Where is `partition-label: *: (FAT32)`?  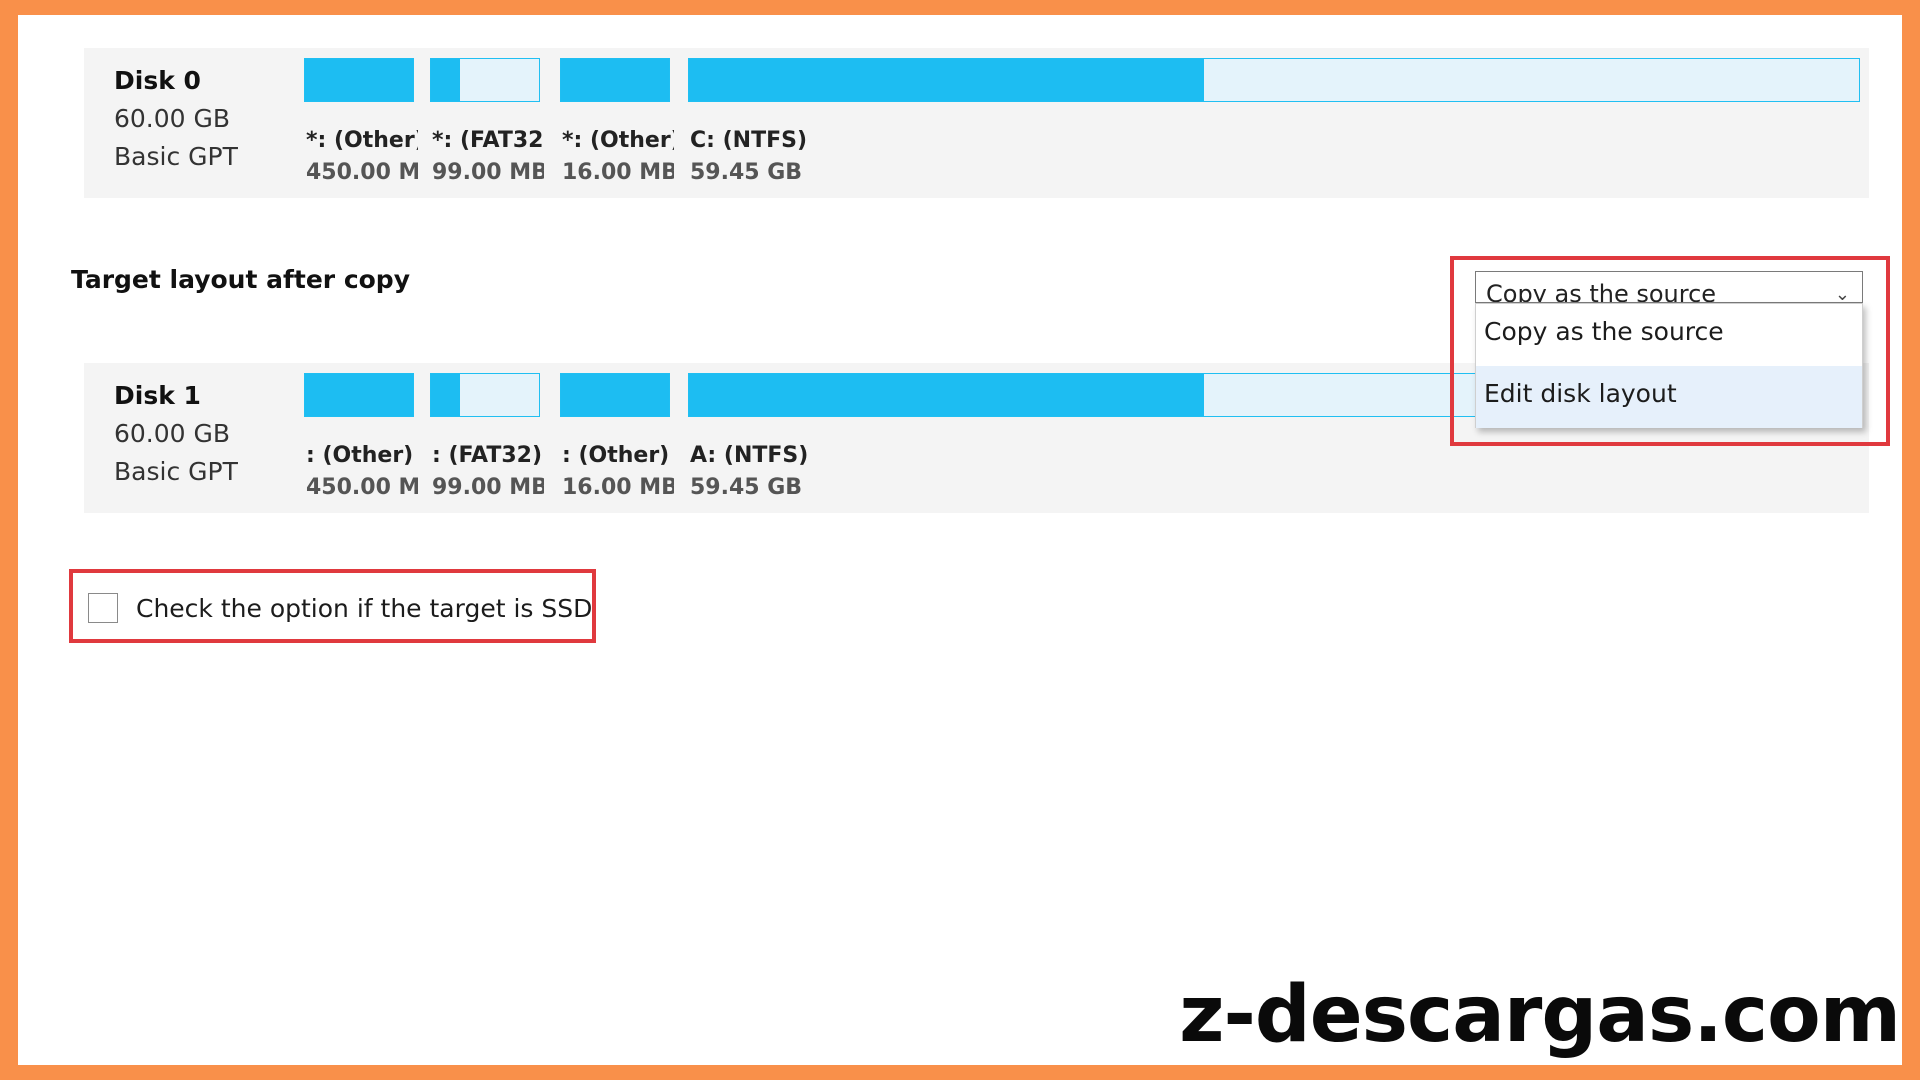 partition-label: *: (FAT32) is located at coordinates (488, 140).